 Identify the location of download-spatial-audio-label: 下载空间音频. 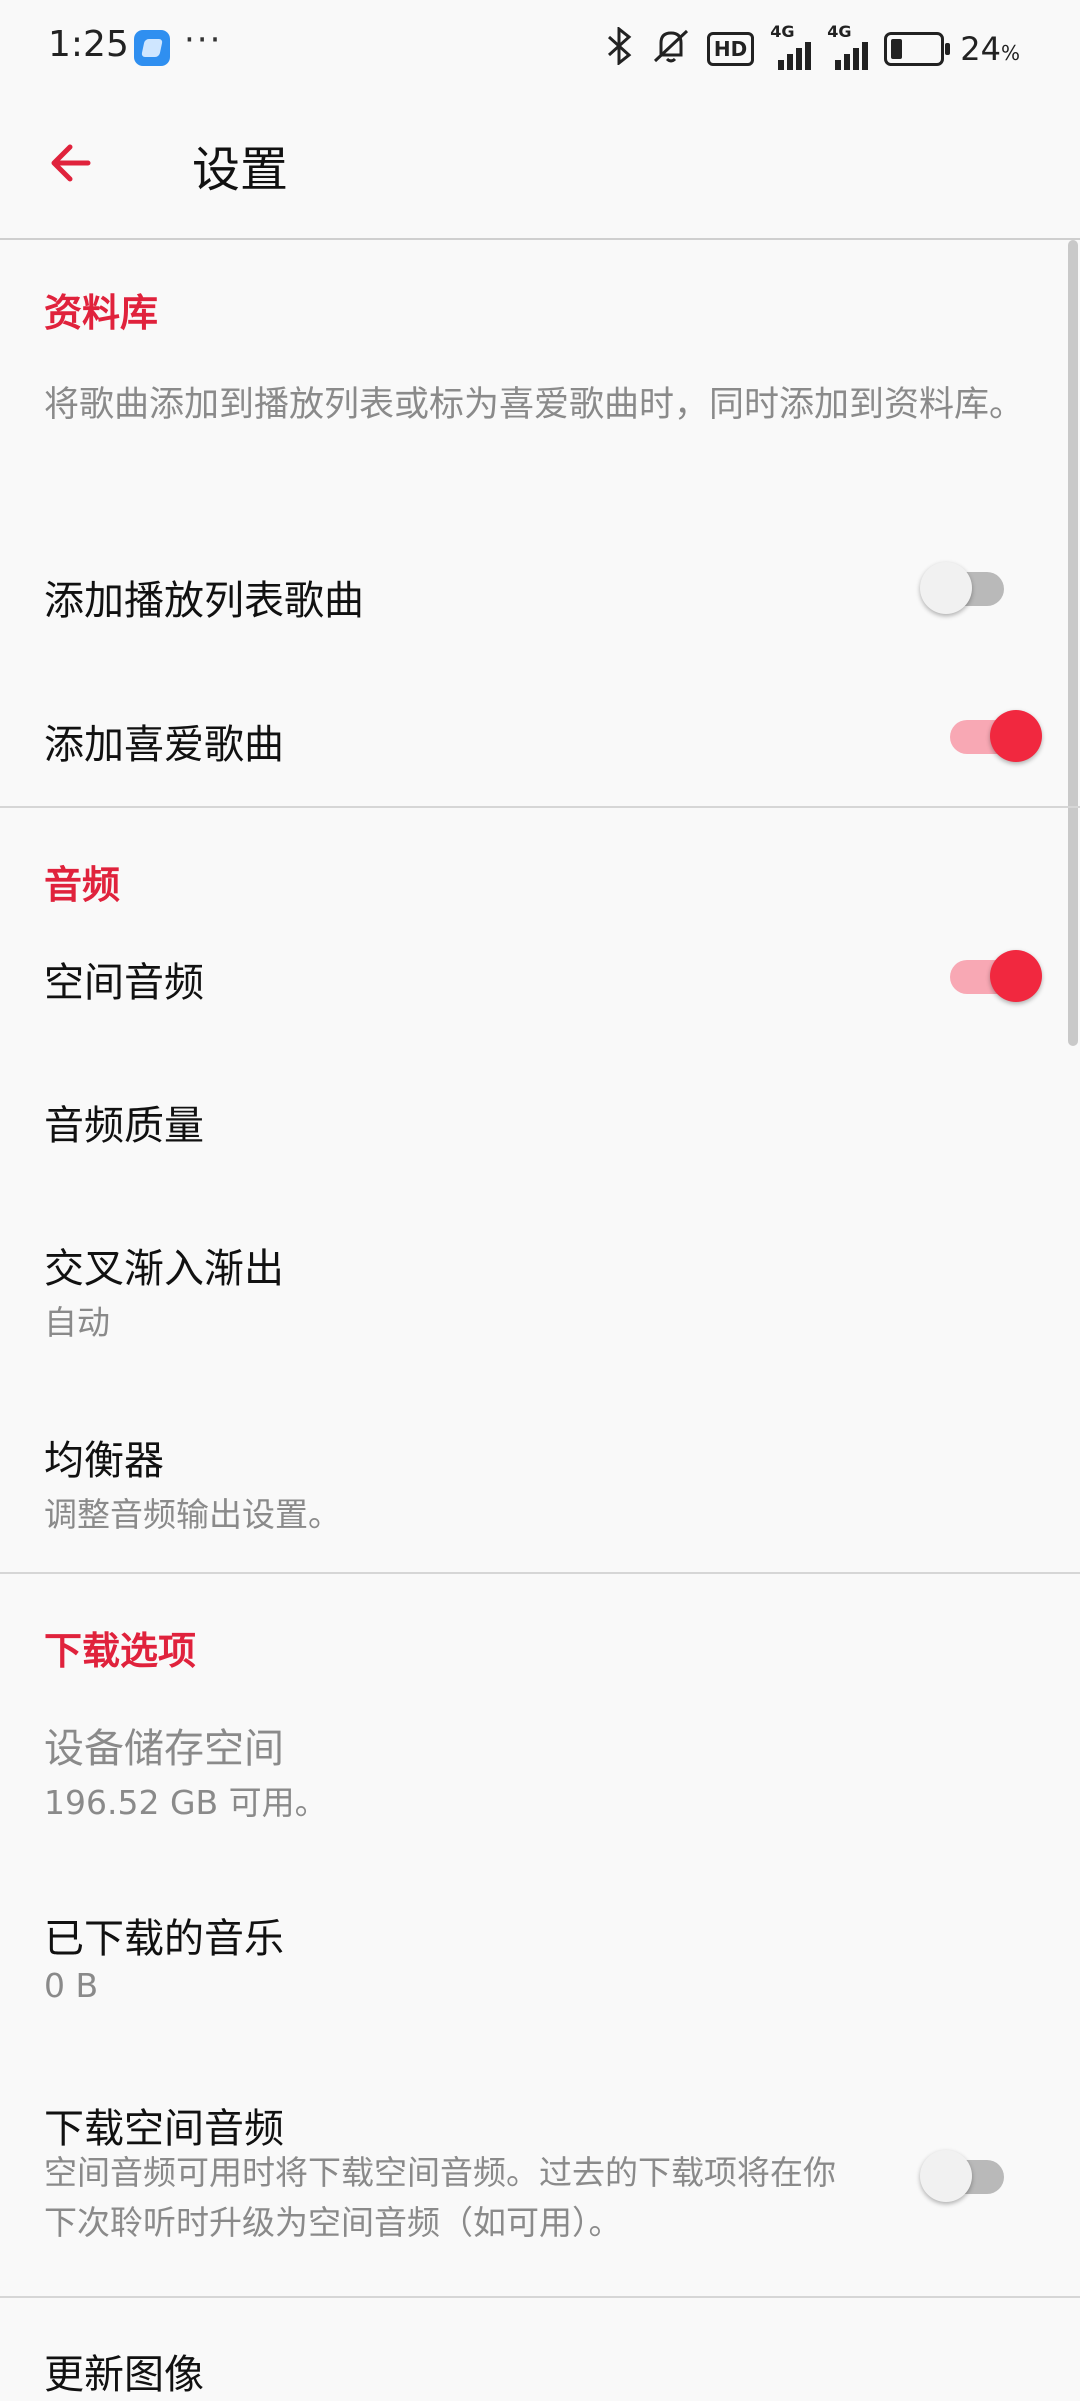
(164, 2129).